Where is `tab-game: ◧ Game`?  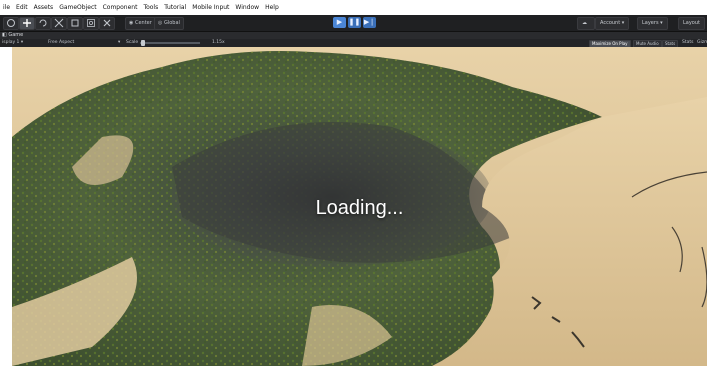
tab-game: ◧ Game is located at coordinates (12, 35).